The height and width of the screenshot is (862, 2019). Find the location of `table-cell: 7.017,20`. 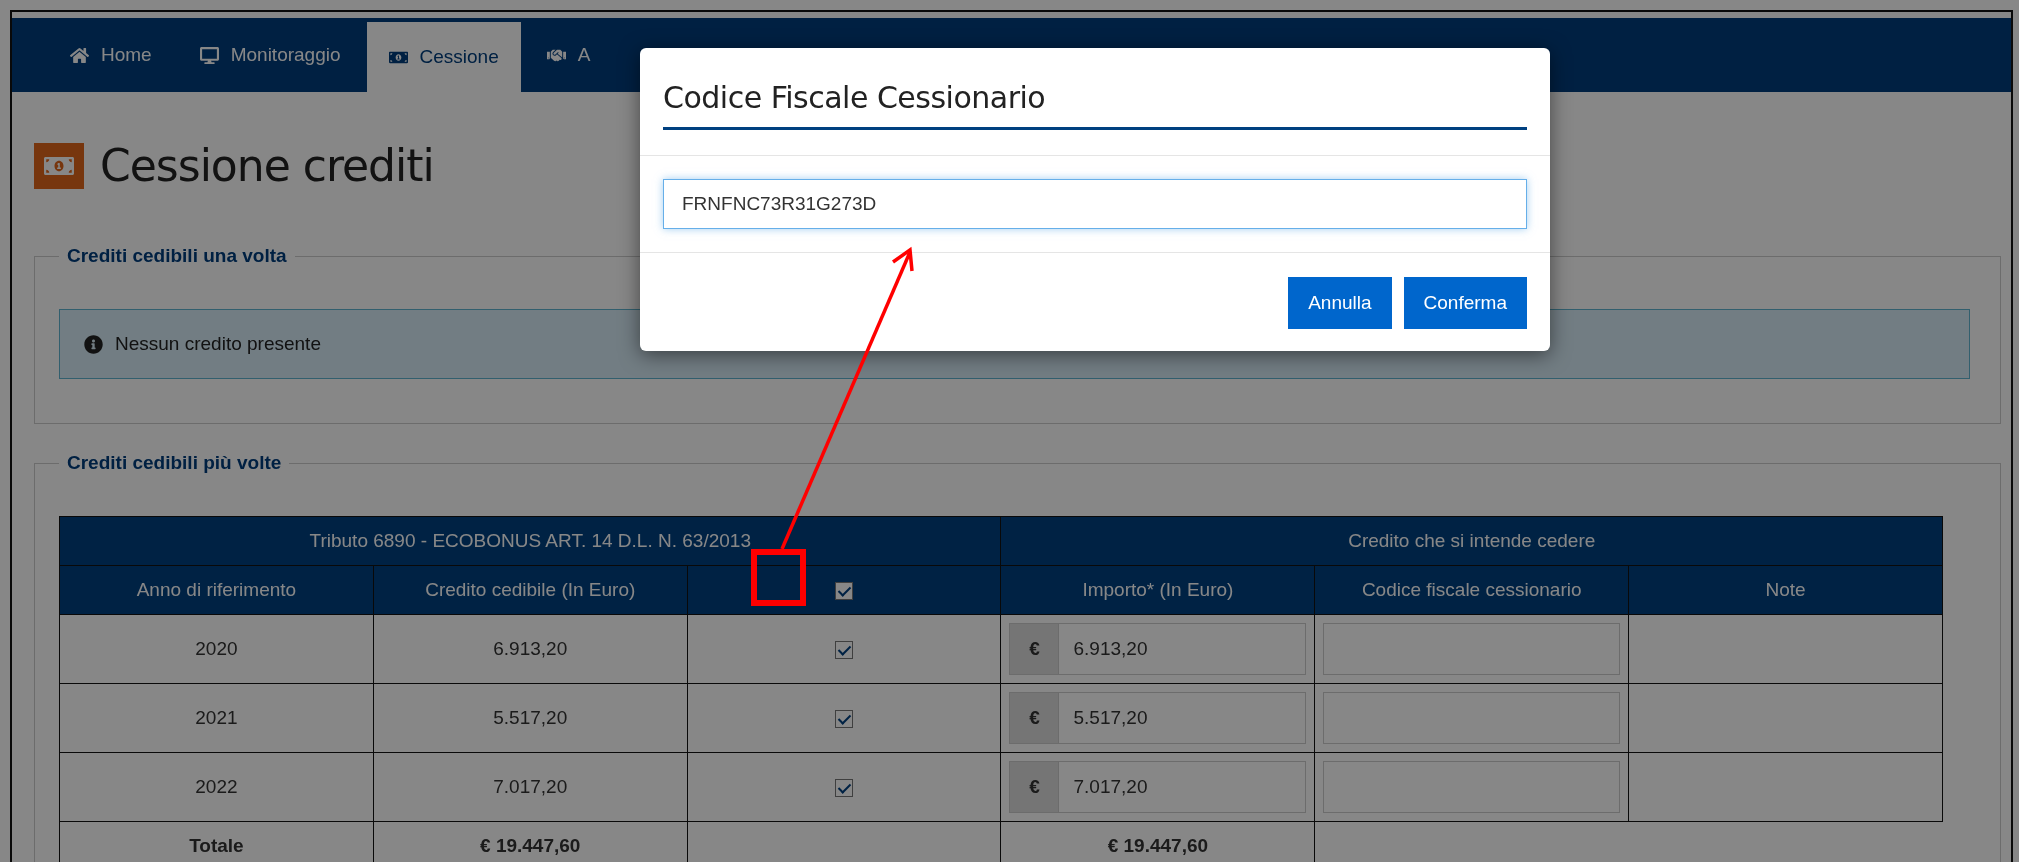

table-cell: 7.017,20 is located at coordinates (530, 787).